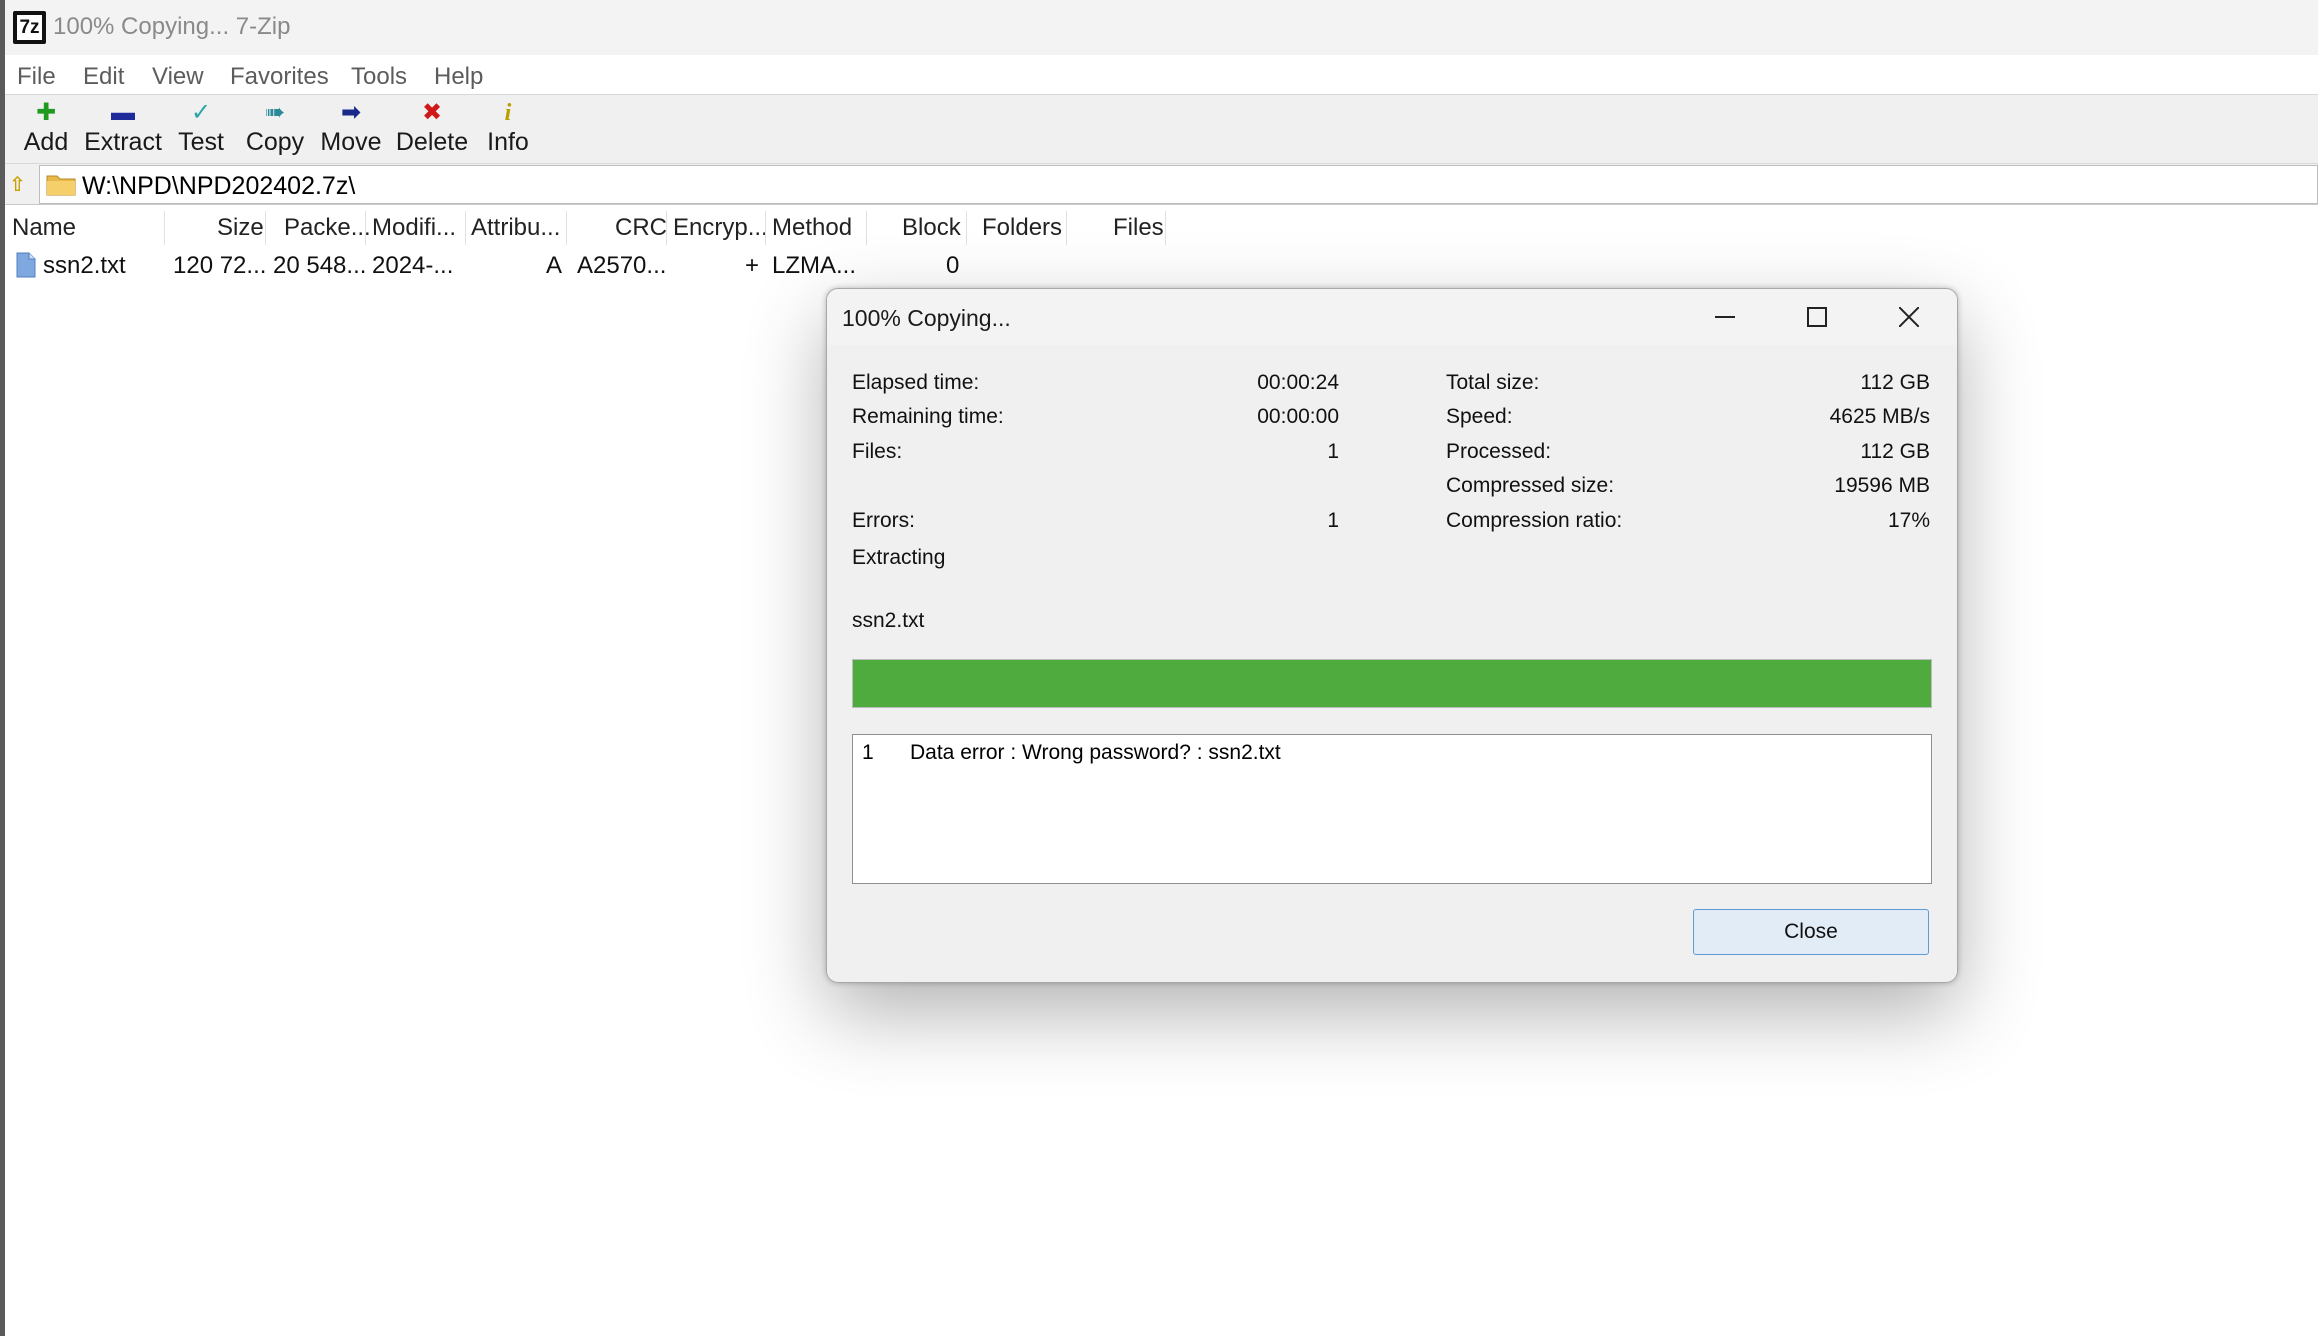 This screenshot has width=2318, height=1336. Describe the element at coordinates (29, 27) in the screenshot. I see `7zip-app-icon: 7z` at that location.